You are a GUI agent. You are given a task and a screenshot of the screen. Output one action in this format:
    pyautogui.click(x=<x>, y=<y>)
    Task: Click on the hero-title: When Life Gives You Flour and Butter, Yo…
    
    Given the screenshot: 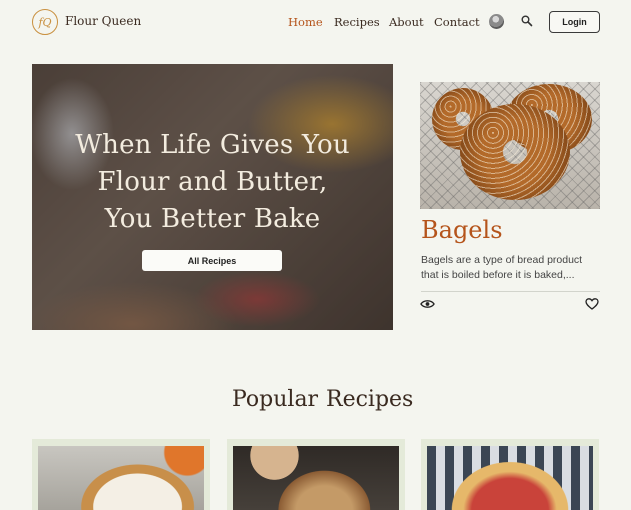 What is the action you would take?
    pyautogui.click(x=212, y=182)
    